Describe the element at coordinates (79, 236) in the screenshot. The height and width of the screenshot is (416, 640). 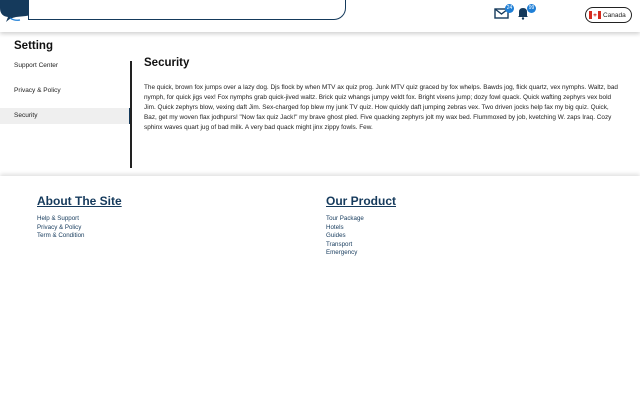
I see `footer-link-terms: Term & Condition` at that location.